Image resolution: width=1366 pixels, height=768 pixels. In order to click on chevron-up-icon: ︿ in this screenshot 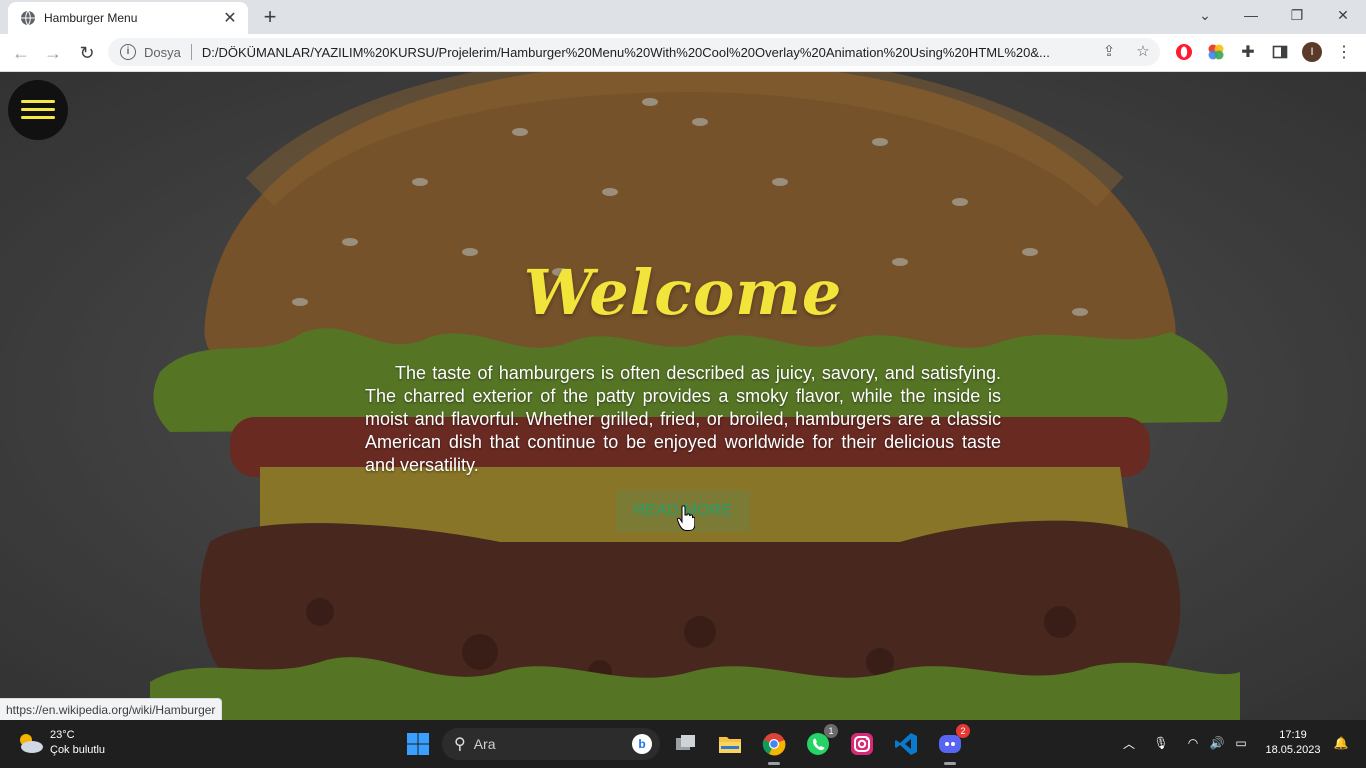, I will do `click(1129, 743)`.